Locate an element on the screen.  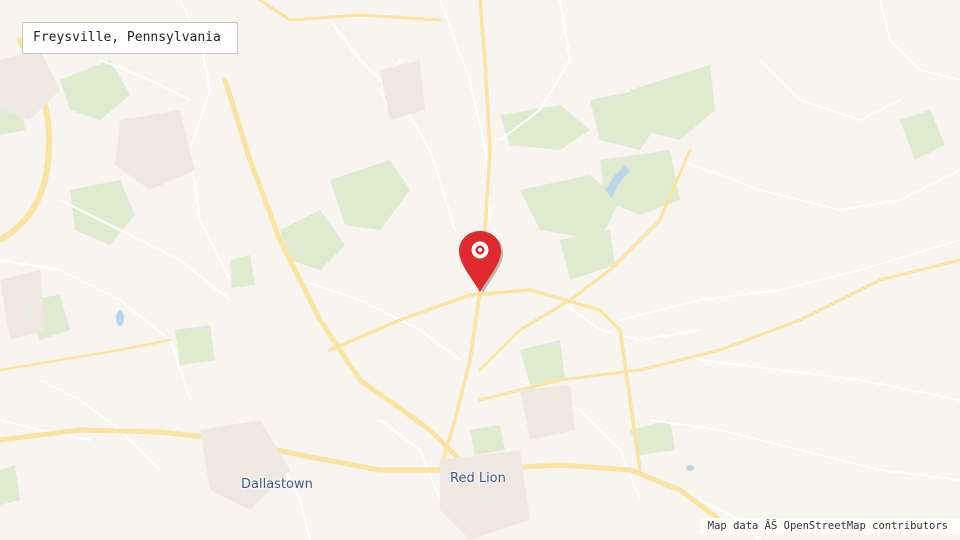
map-attribution: Map data ÂŠ OpenStreetMap contributors is located at coordinates (829, 526).